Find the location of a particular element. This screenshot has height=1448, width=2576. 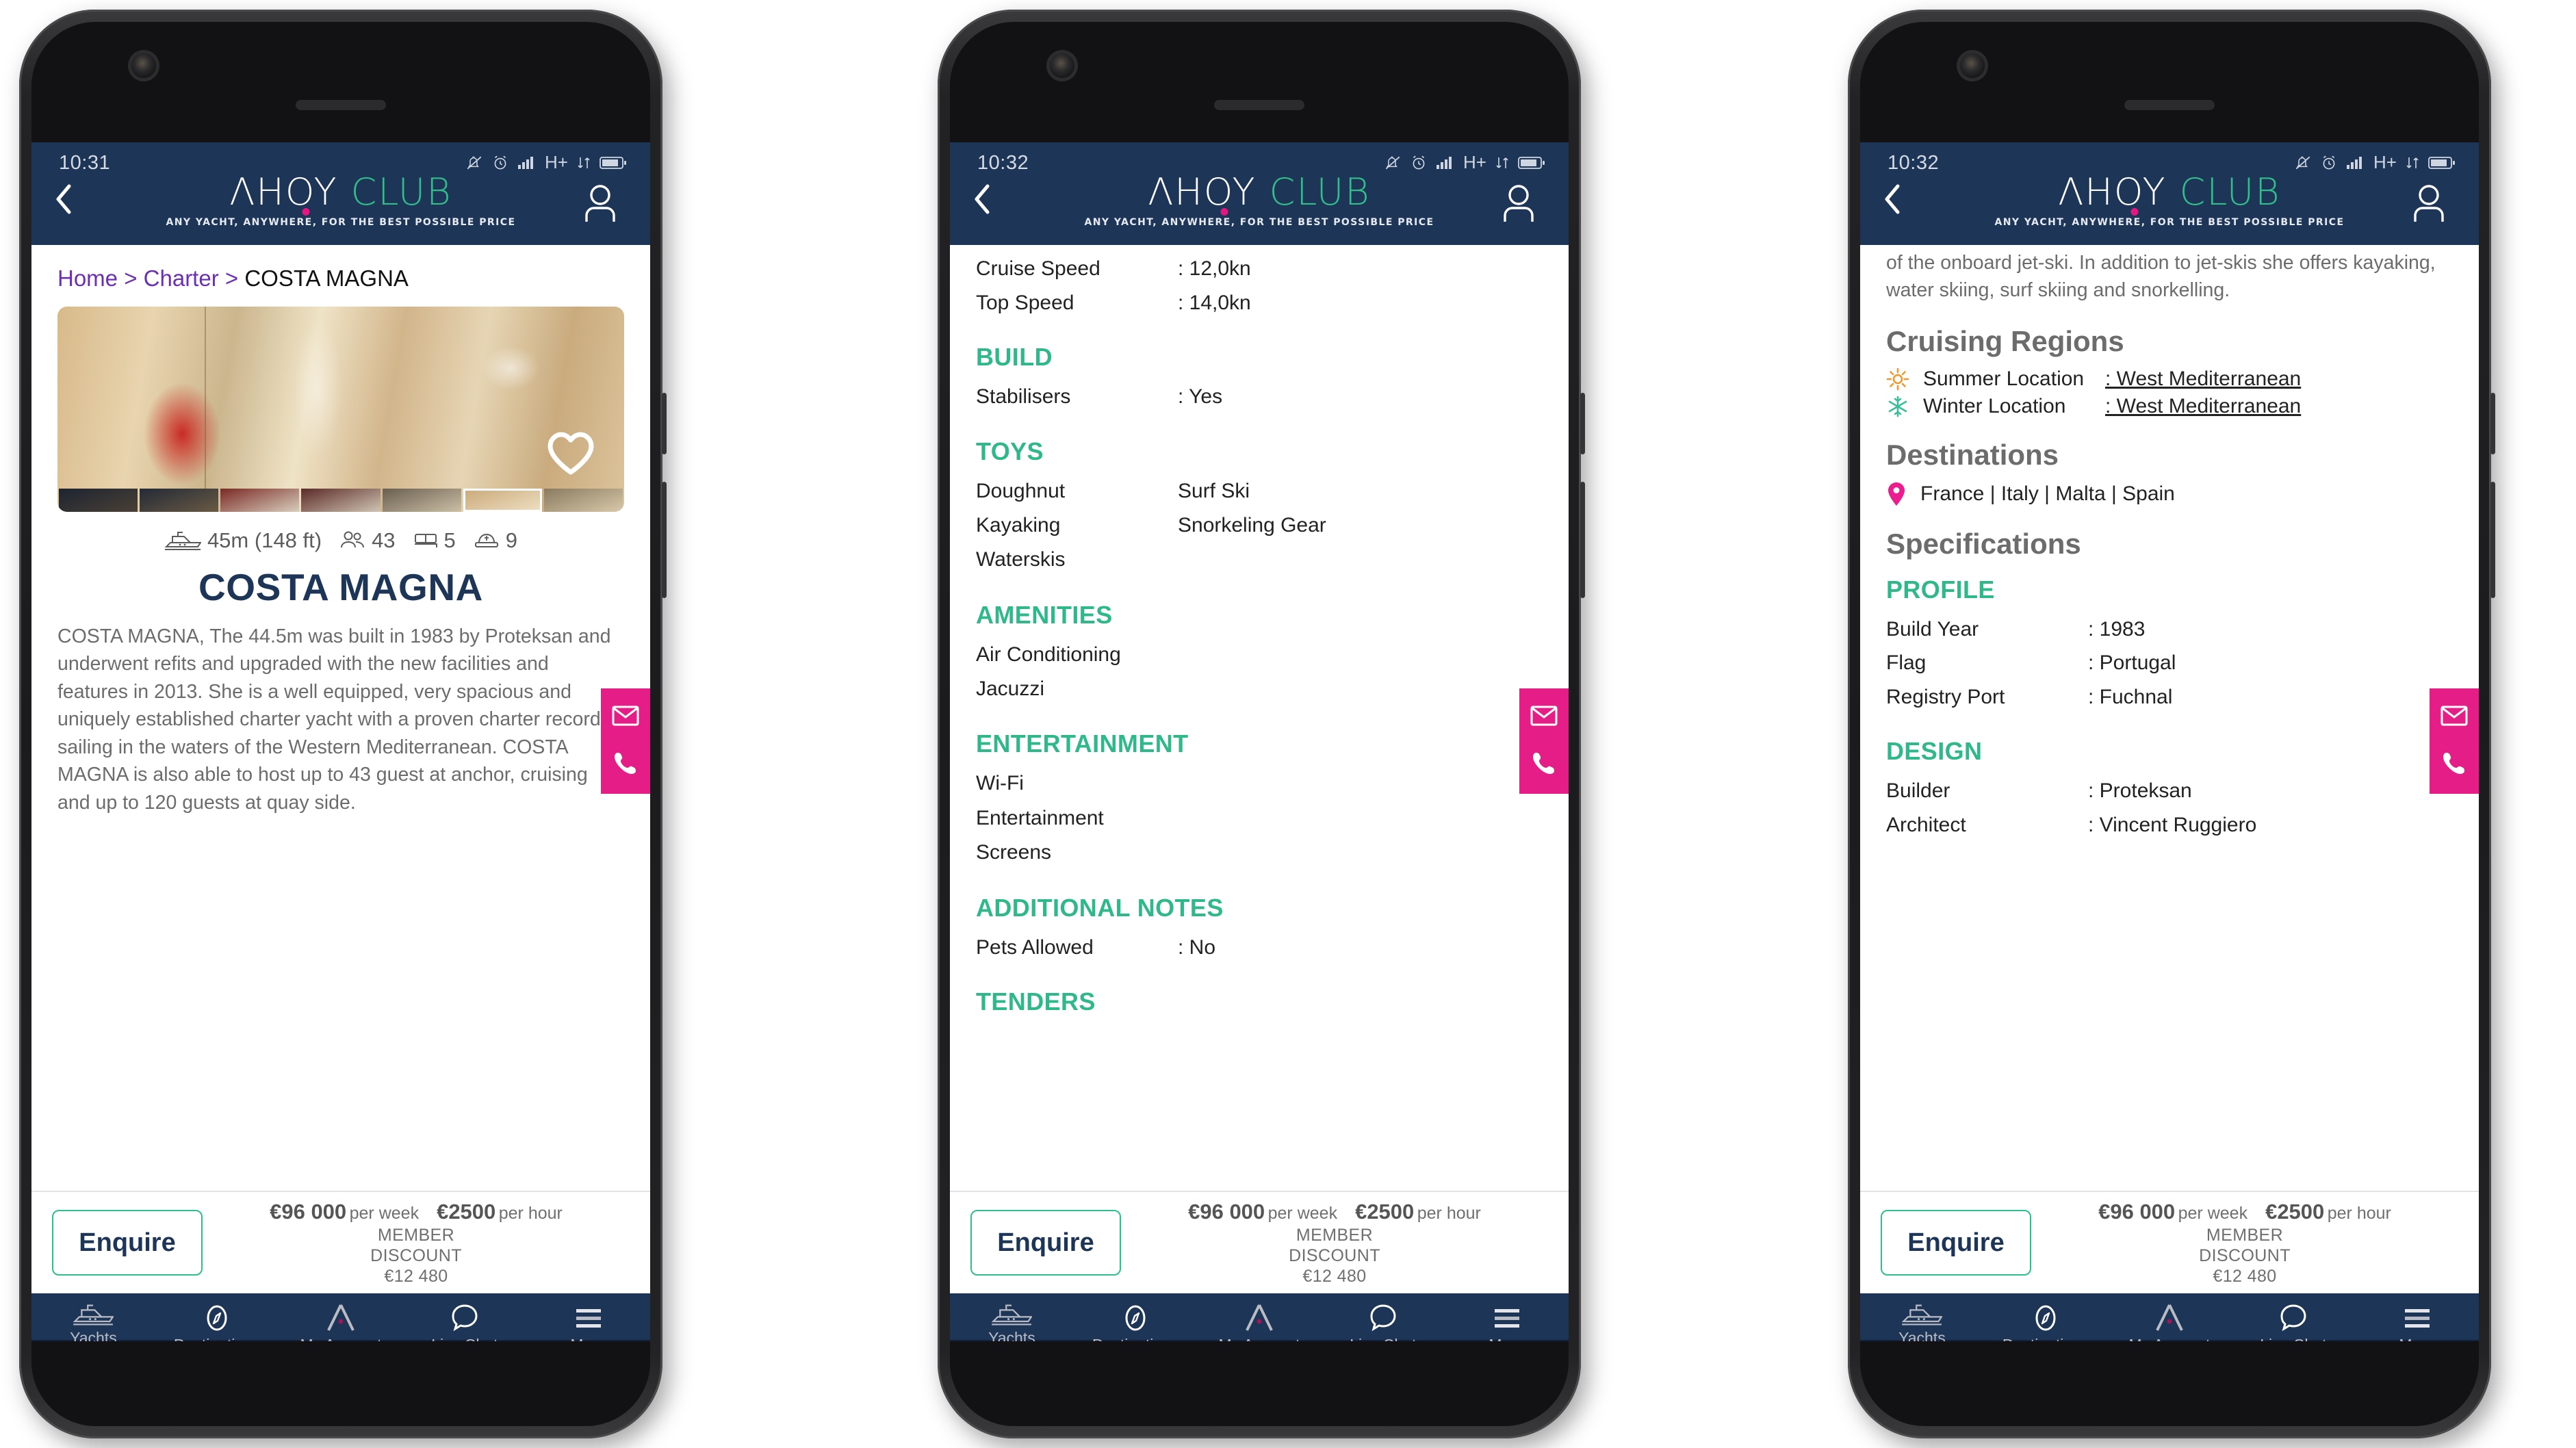

spec-row-flag: Flag : Portugal is located at coordinates (2169, 663).